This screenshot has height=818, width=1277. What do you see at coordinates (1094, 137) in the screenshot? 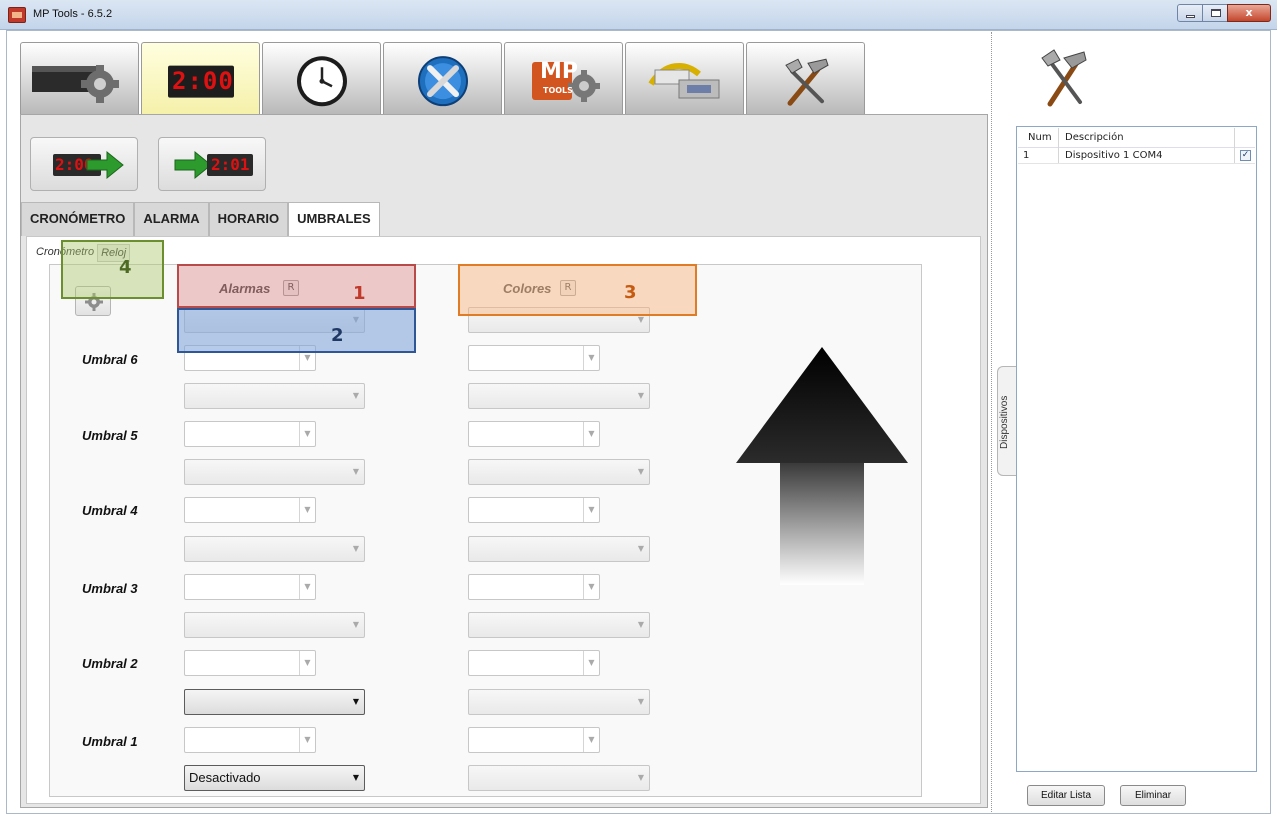
I see `column-header-description: Descripción` at bounding box center [1094, 137].